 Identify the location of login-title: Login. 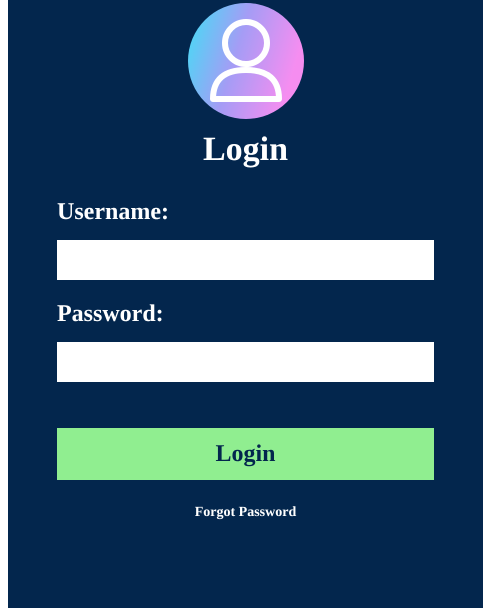
(245, 150).